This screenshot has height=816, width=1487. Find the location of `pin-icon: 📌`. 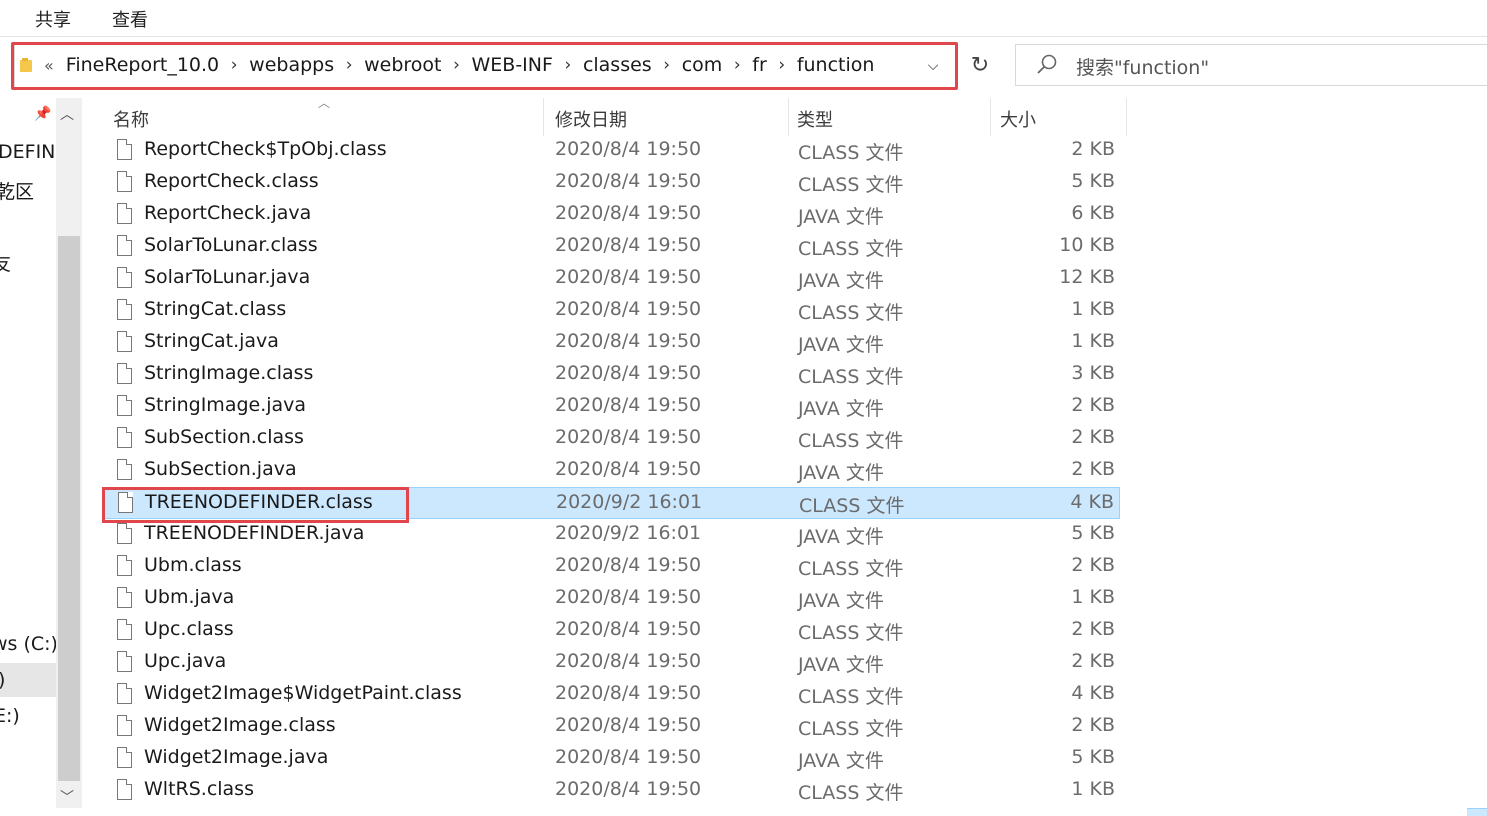

pin-icon: 📌 is located at coordinates (42, 114).